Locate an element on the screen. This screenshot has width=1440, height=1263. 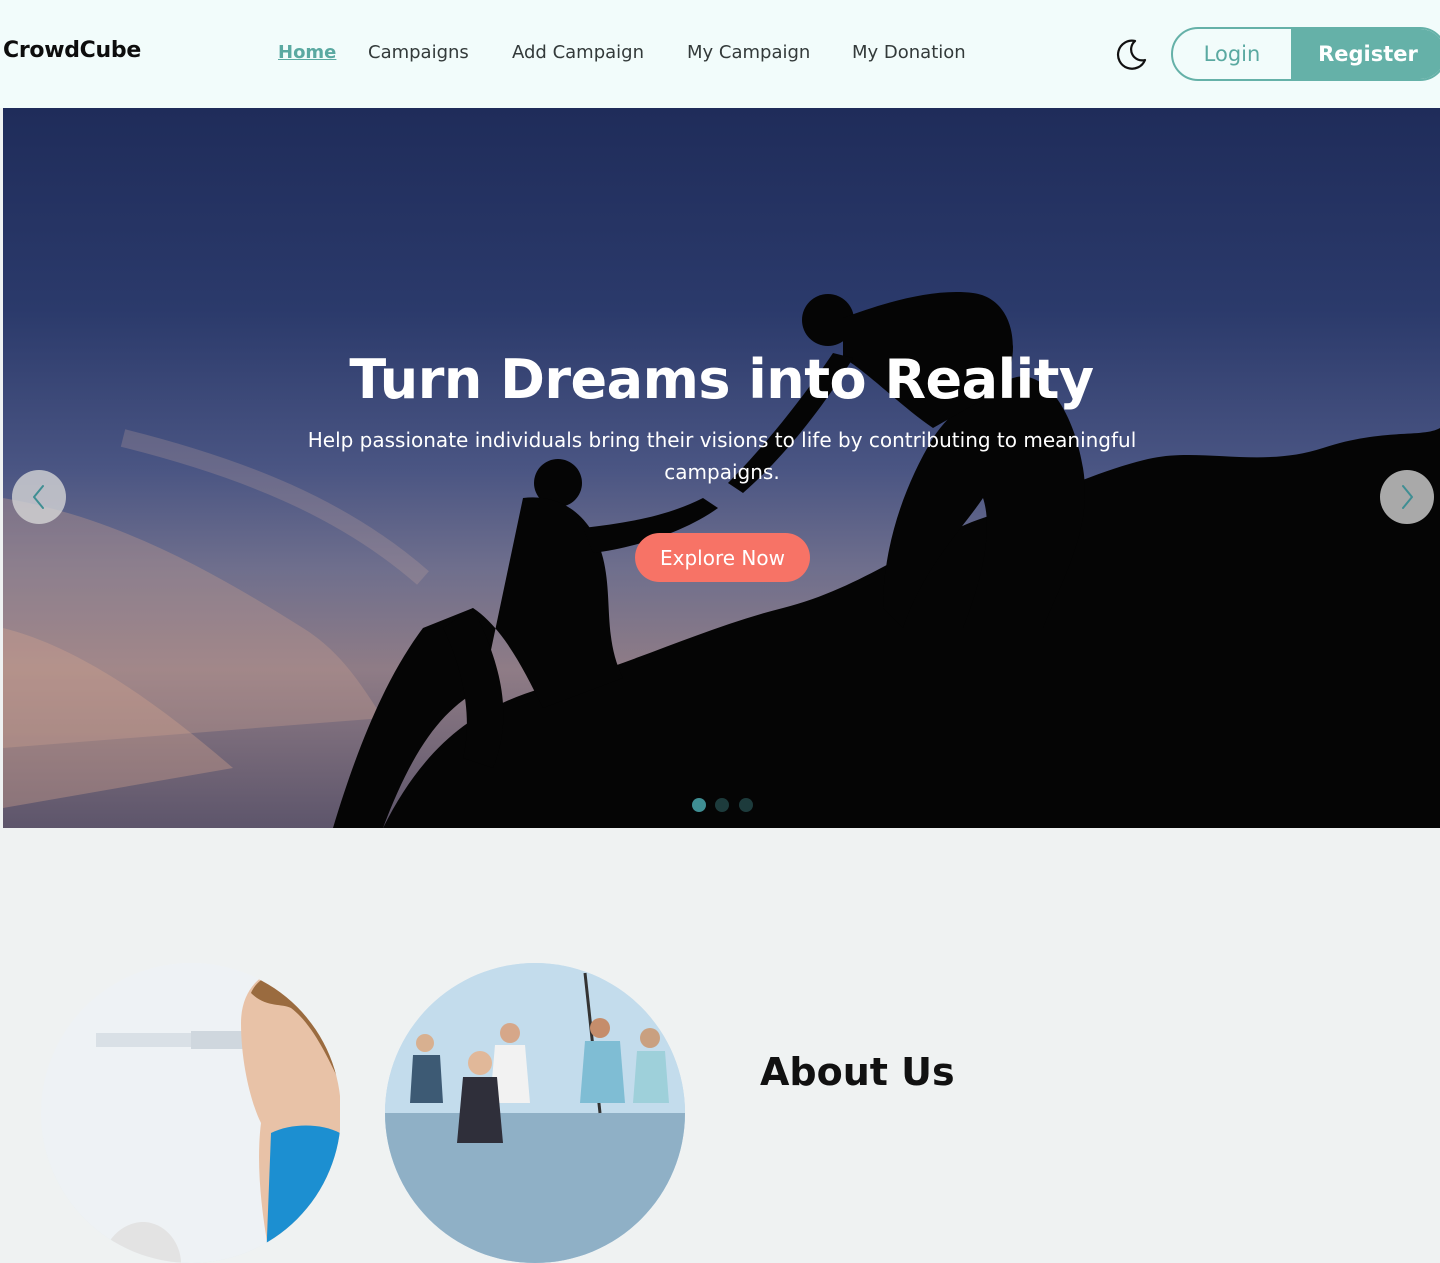
chevron-right-icon is located at coordinates (1407, 497).